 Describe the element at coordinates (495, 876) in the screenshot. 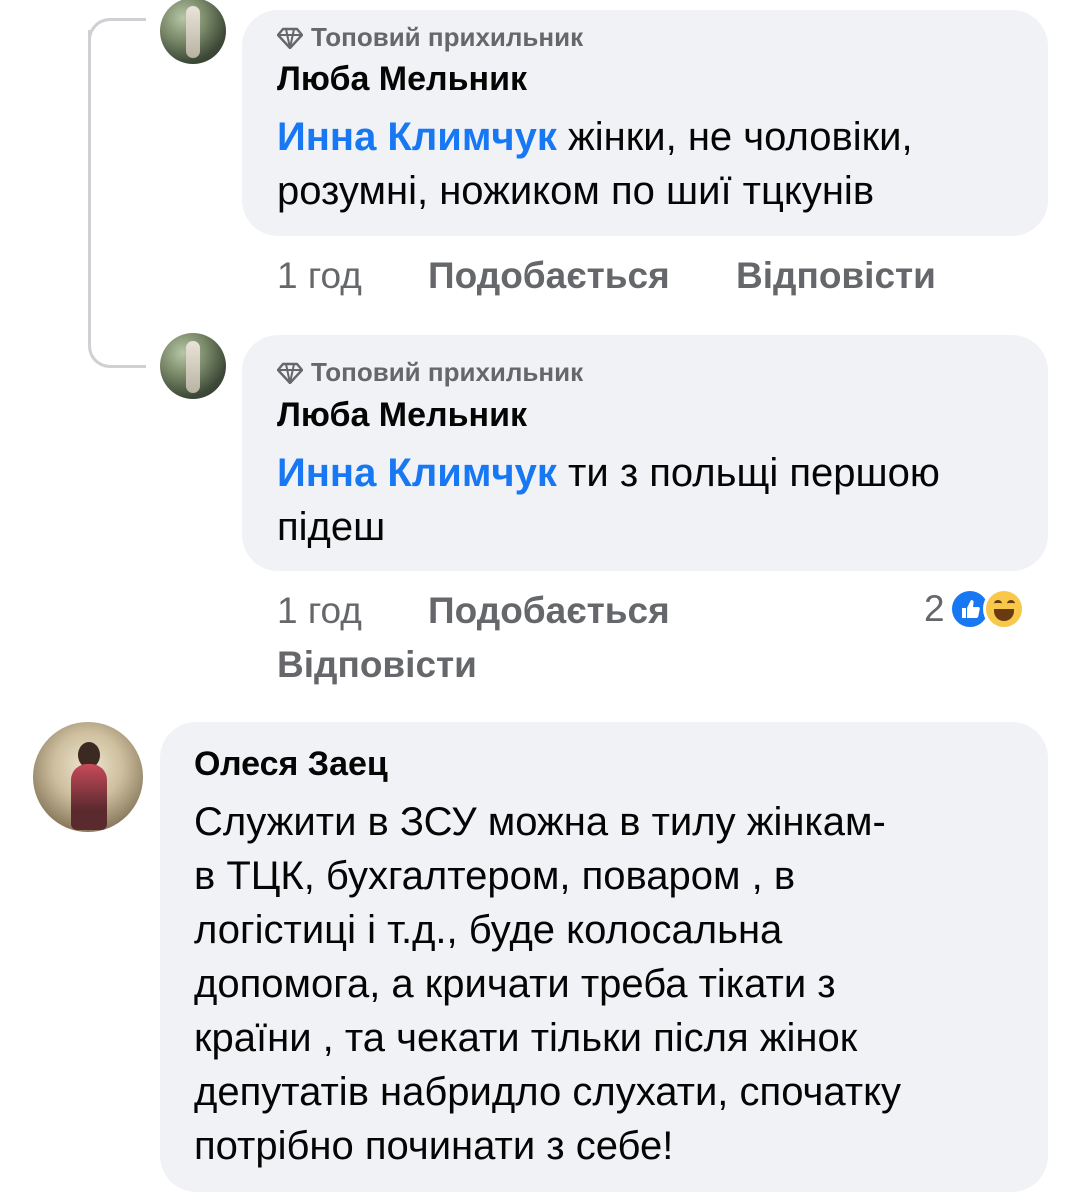

I see `comment-text-line: в ТЦК, бухгалтером, поваром , в` at that location.